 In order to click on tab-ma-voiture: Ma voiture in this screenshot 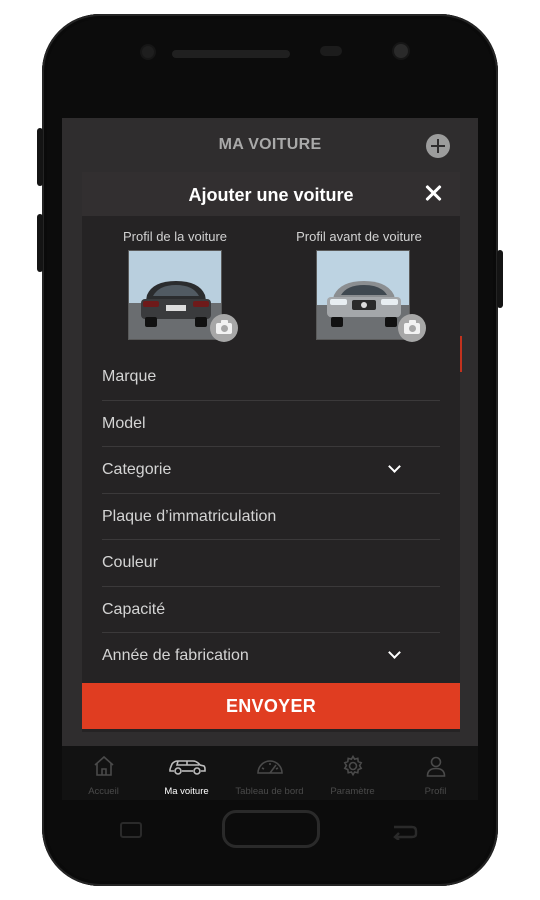, I will do `click(186, 773)`.